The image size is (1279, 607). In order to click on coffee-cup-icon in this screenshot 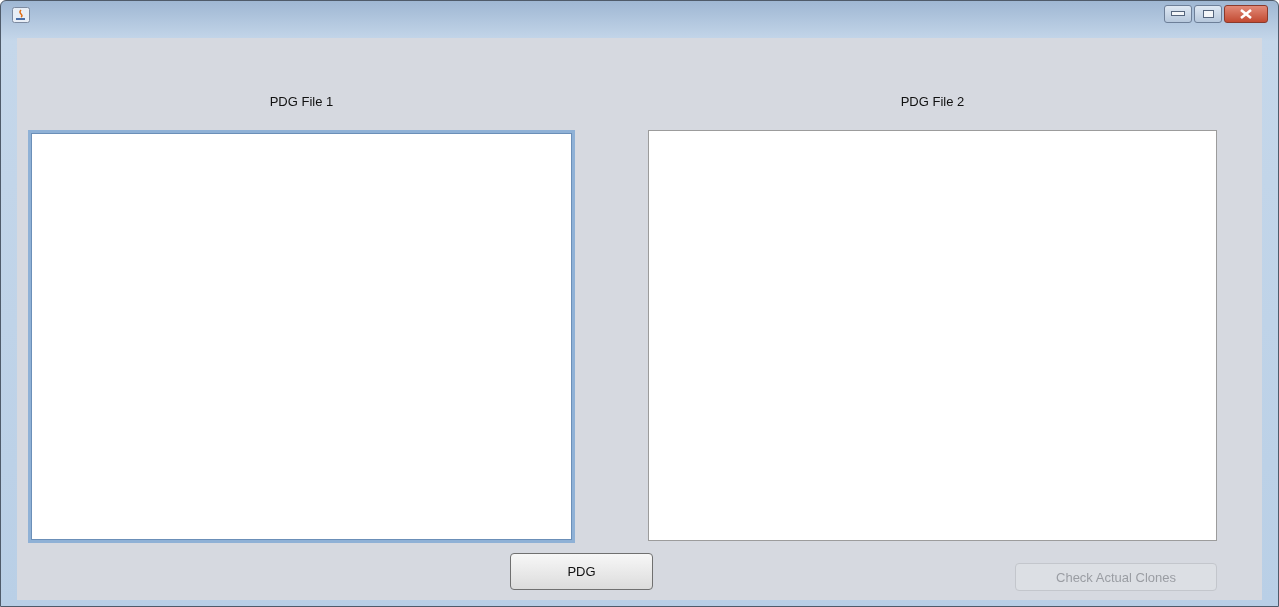, I will do `click(21, 14)`.